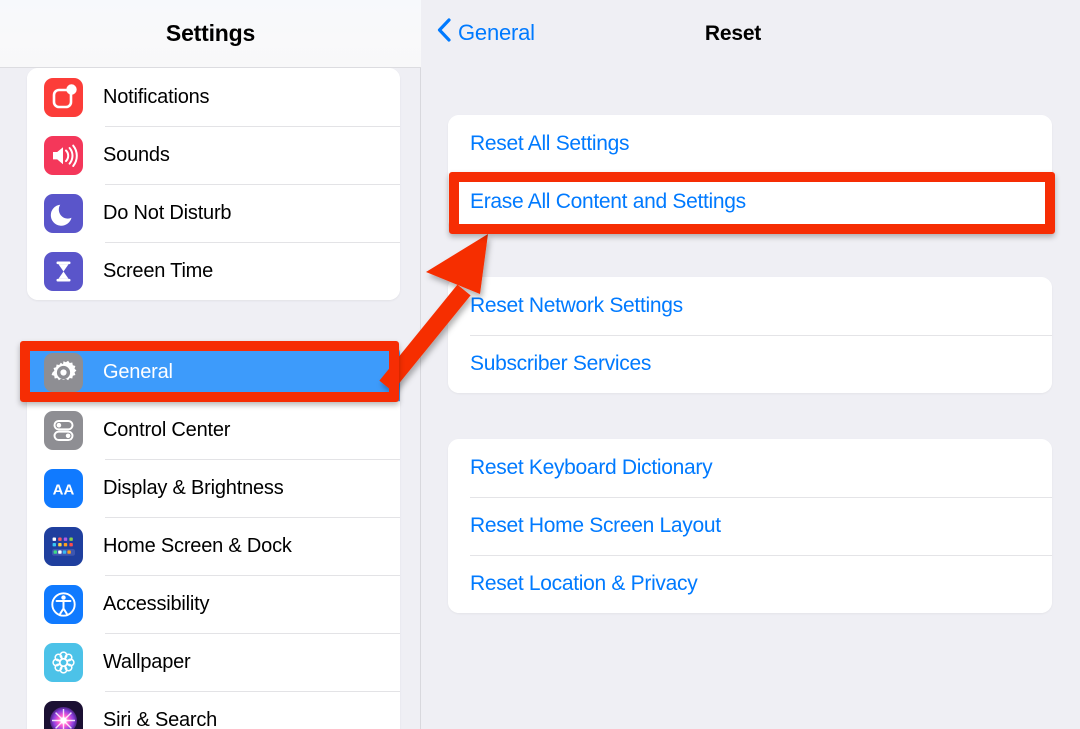  I want to click on sidebar-item-screen-time: Screen Time, so click(213, 271).